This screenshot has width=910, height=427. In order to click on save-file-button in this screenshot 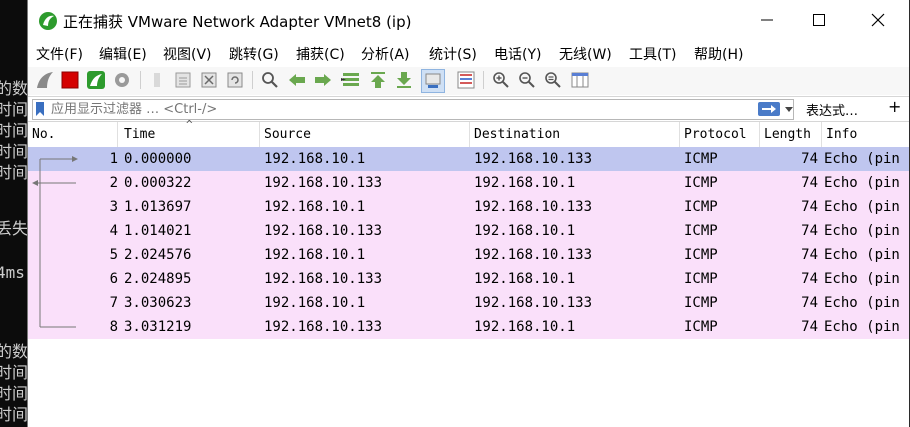, I will do `click(183, 80)`.